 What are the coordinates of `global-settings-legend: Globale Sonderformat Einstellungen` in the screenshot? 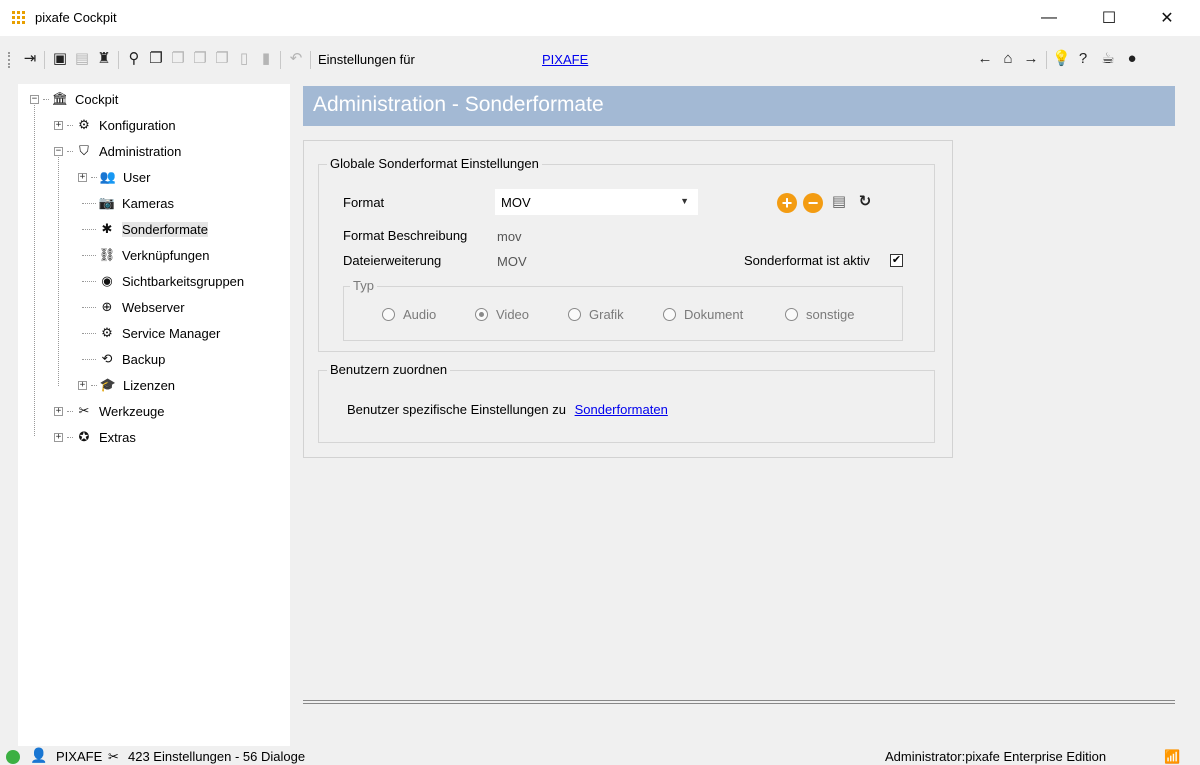 It's located at (434, 163).